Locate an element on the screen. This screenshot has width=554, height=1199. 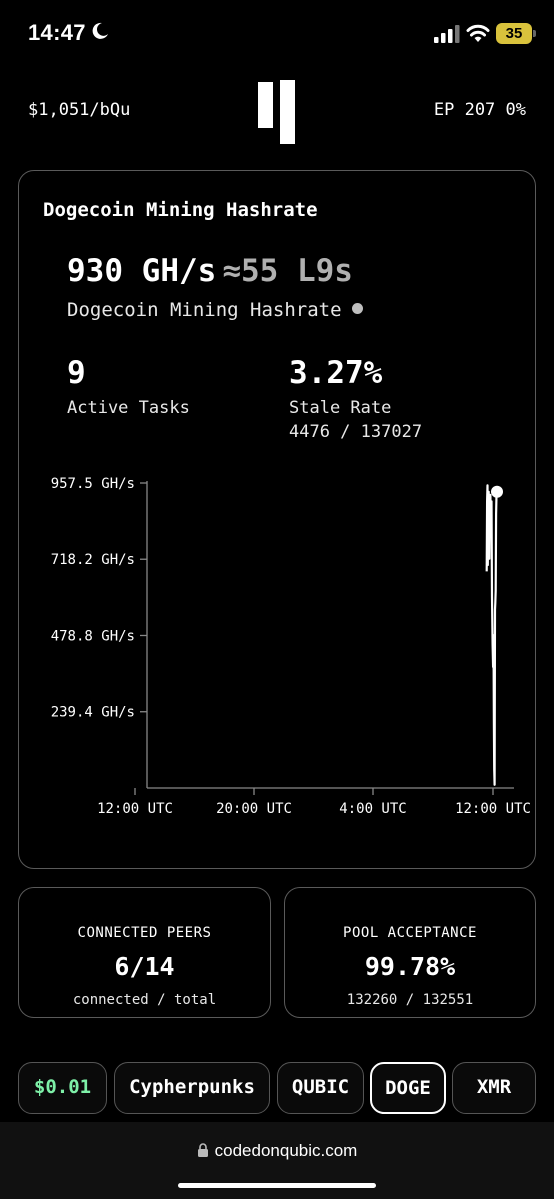
y-tick-label: 957.5 GH/s is located at coordinates (93, 484).